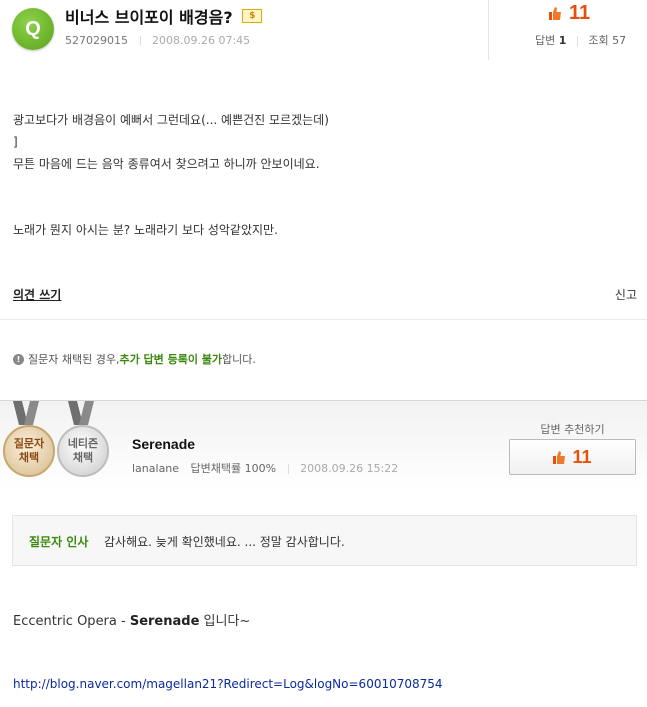 This screenshot has width=647, height=707. I want to click on question-body-line: 광고보다가 배경음이 예뻐서 그런데요(... 예쁜건진 모르겠는데), so click(171, 120).